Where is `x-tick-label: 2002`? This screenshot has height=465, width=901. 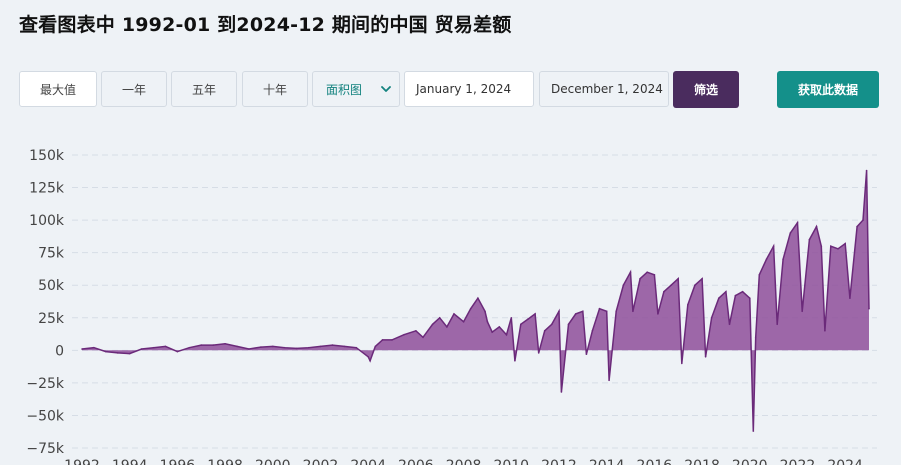 x-tick-label: 2002 is located at coordinates (321, 461).